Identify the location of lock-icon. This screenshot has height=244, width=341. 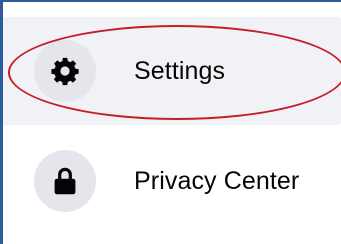
(65, 181).